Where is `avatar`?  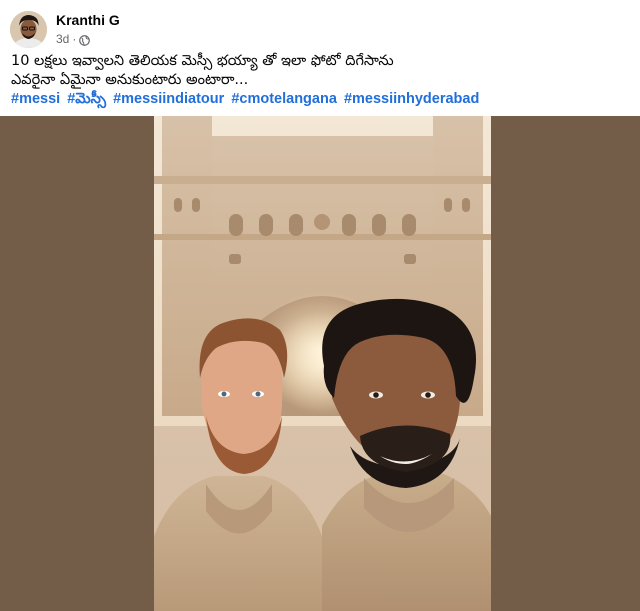 avatar is located at coordinates (28, 29).